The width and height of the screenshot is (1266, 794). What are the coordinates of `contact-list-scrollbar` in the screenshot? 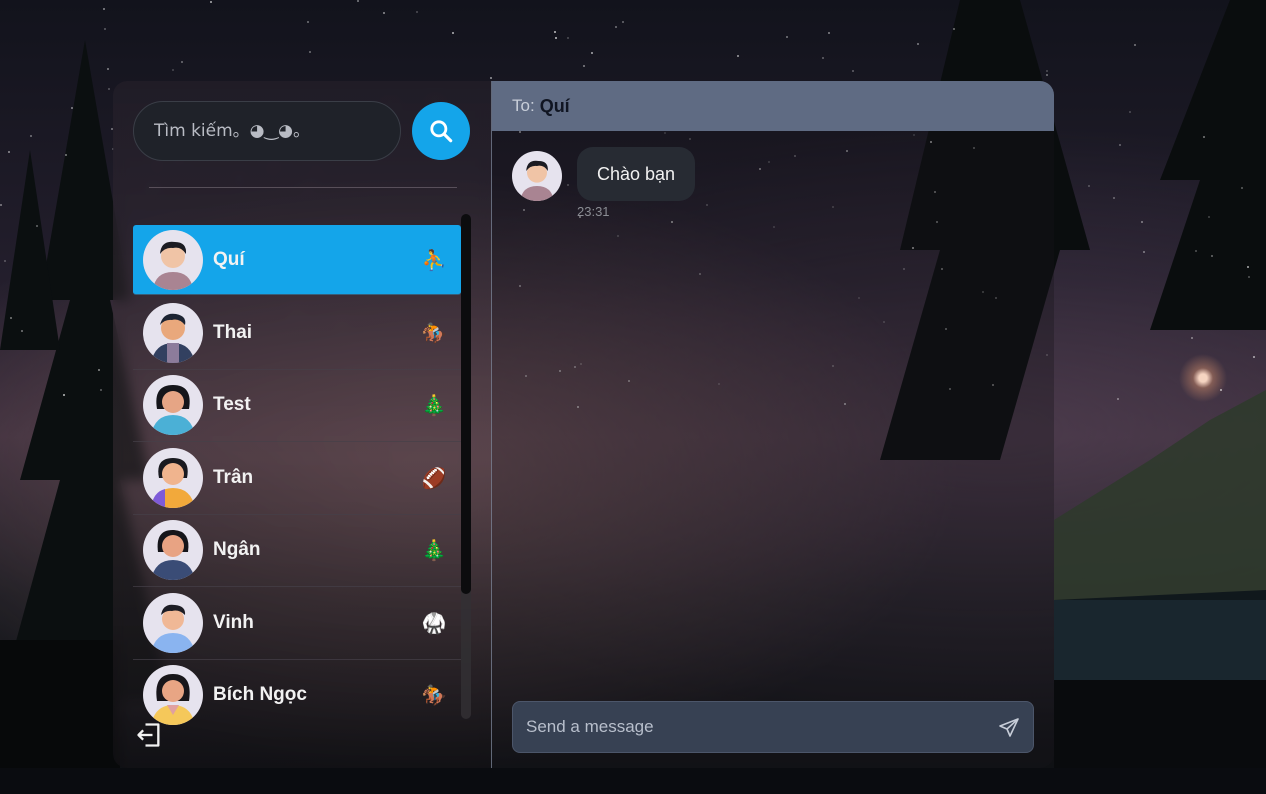 It's located at (466, 466).